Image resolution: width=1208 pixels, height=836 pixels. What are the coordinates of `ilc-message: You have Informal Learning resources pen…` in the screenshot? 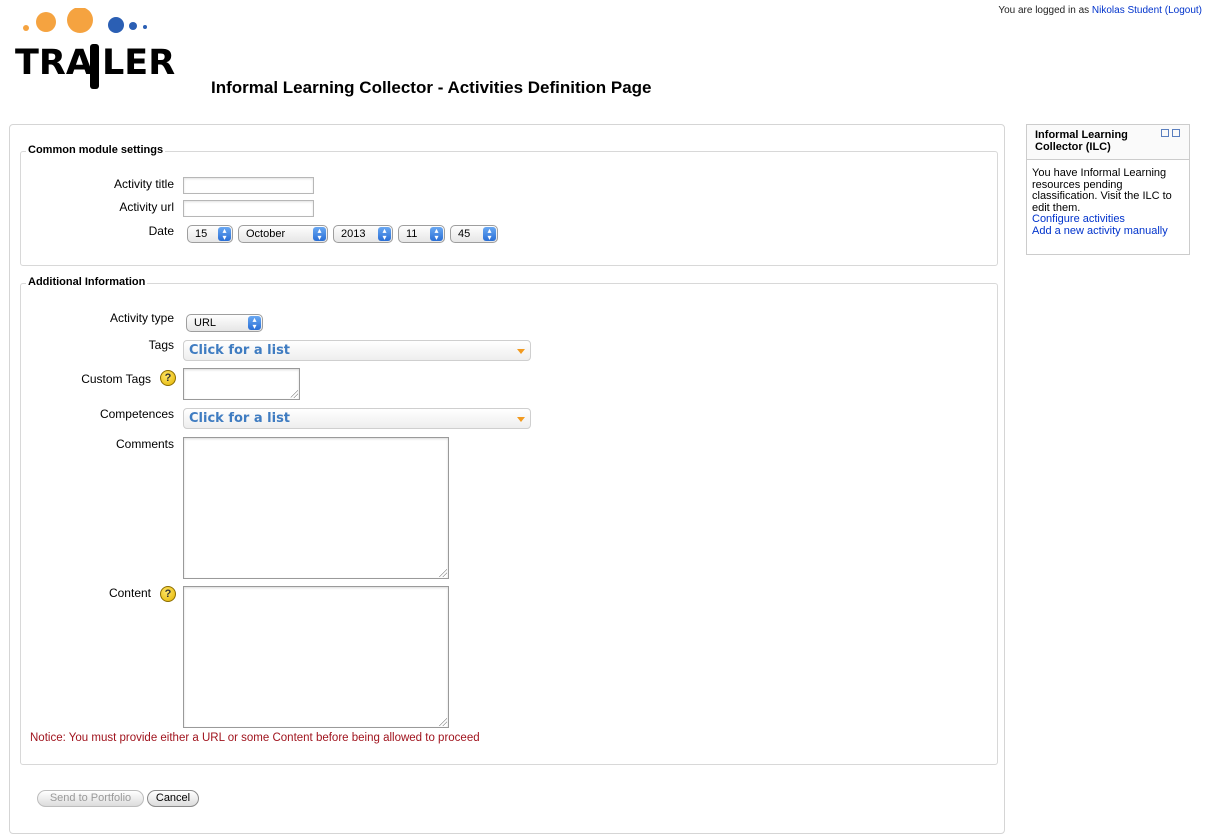 It's located at (1102, 190).